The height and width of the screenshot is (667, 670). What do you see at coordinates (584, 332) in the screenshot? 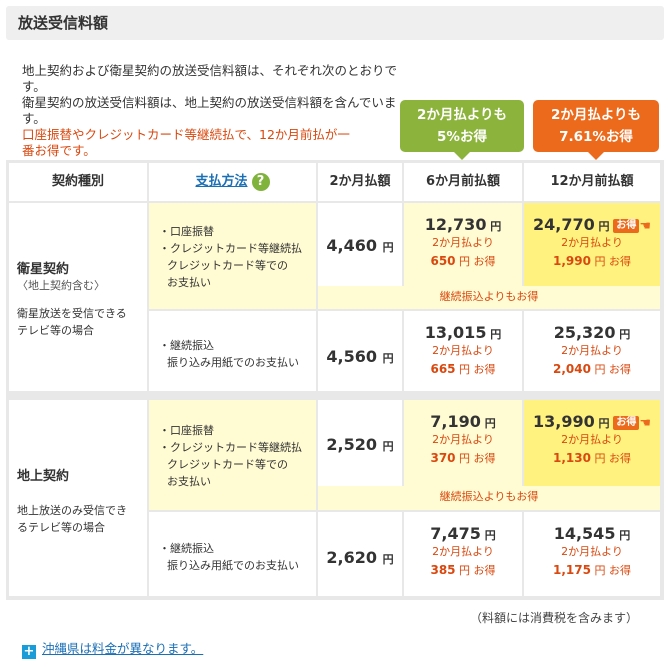
I see `price-value: 25,320` at bounding box center [584, 332].